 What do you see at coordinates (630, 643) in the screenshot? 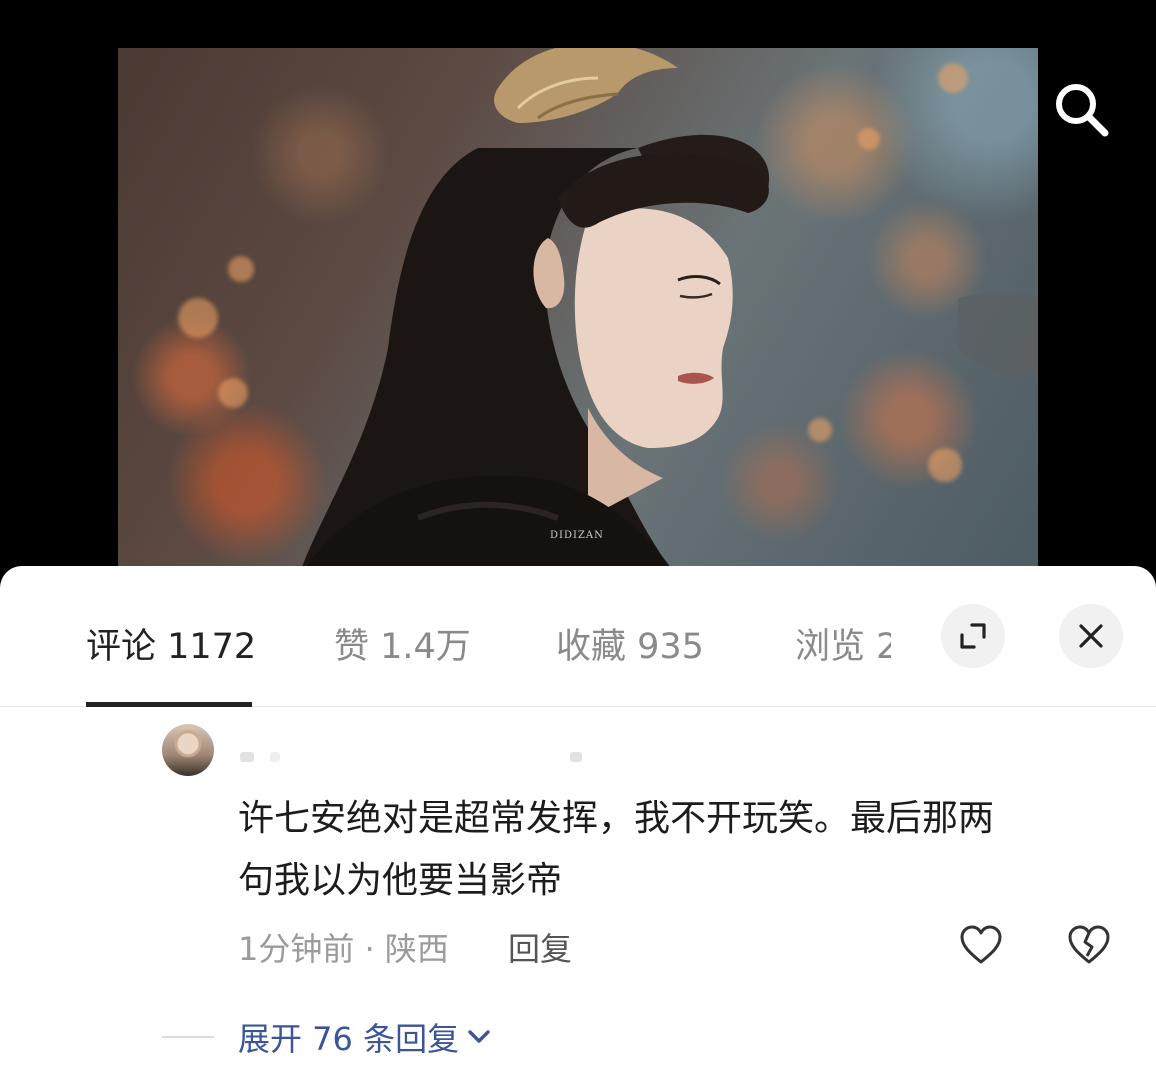
I see `tab-favorites: 收藏 935` at bounding box center [630, 643].